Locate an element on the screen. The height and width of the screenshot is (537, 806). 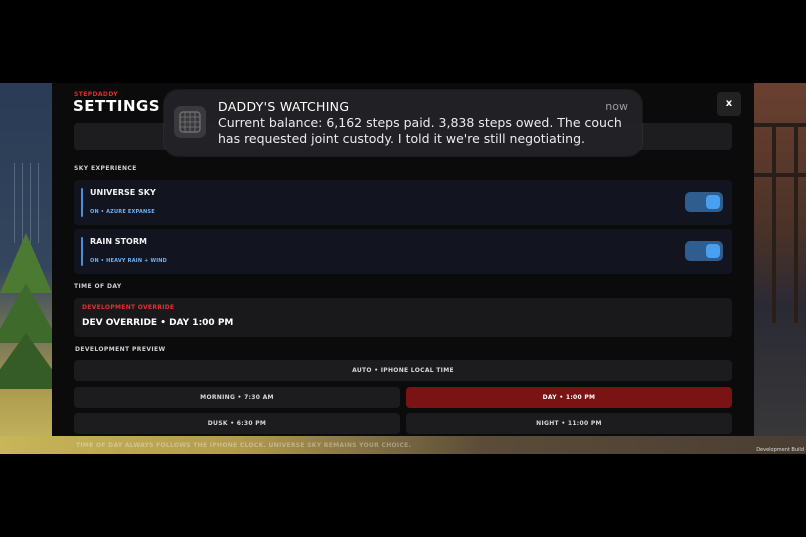
section-label-time-of-day: TIME OF DAY is located at coordinates (98, 286).